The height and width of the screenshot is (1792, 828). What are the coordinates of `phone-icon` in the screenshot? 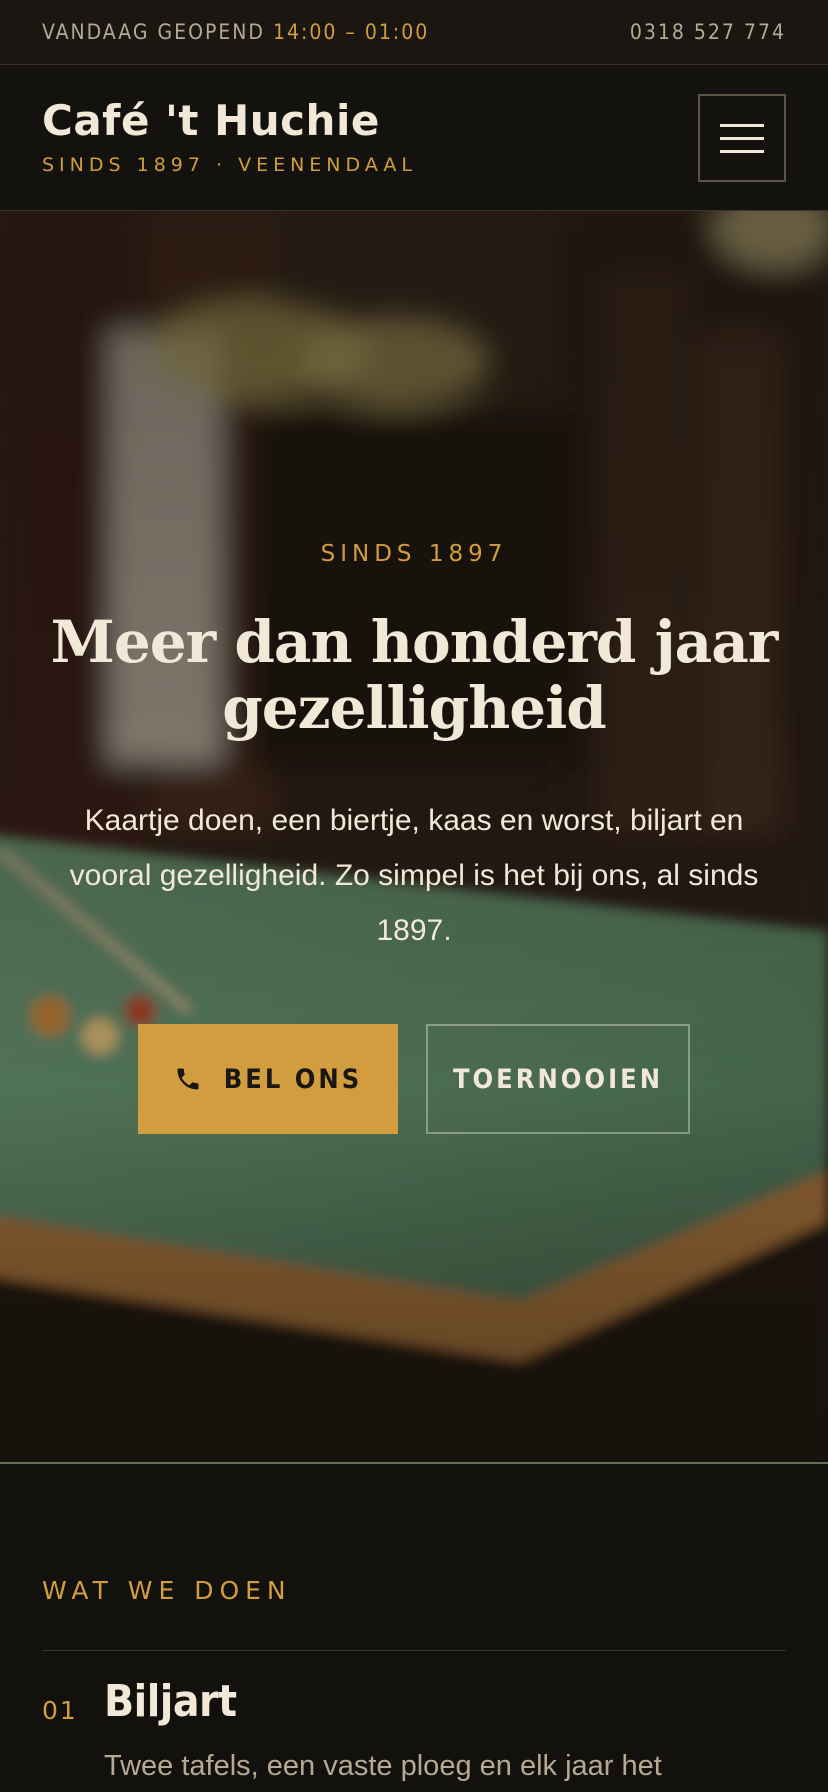 It's located at (188, 1079).